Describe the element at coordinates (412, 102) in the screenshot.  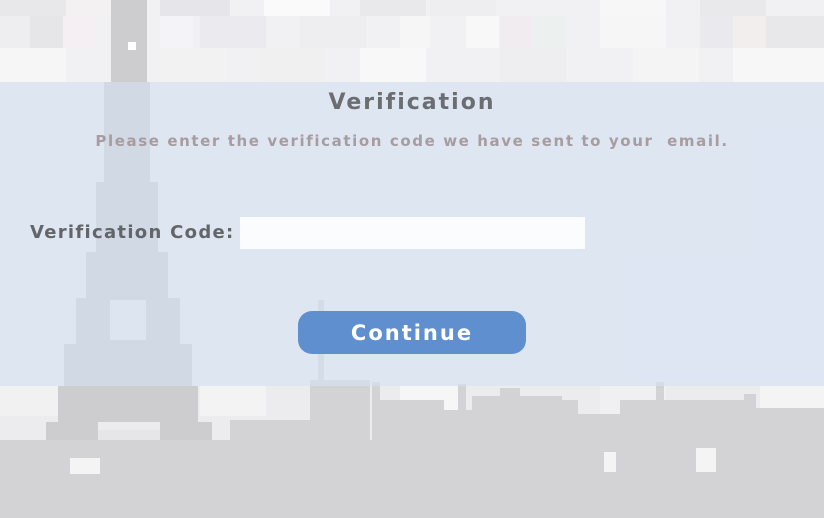
I see `page-title: Verification` at that location.